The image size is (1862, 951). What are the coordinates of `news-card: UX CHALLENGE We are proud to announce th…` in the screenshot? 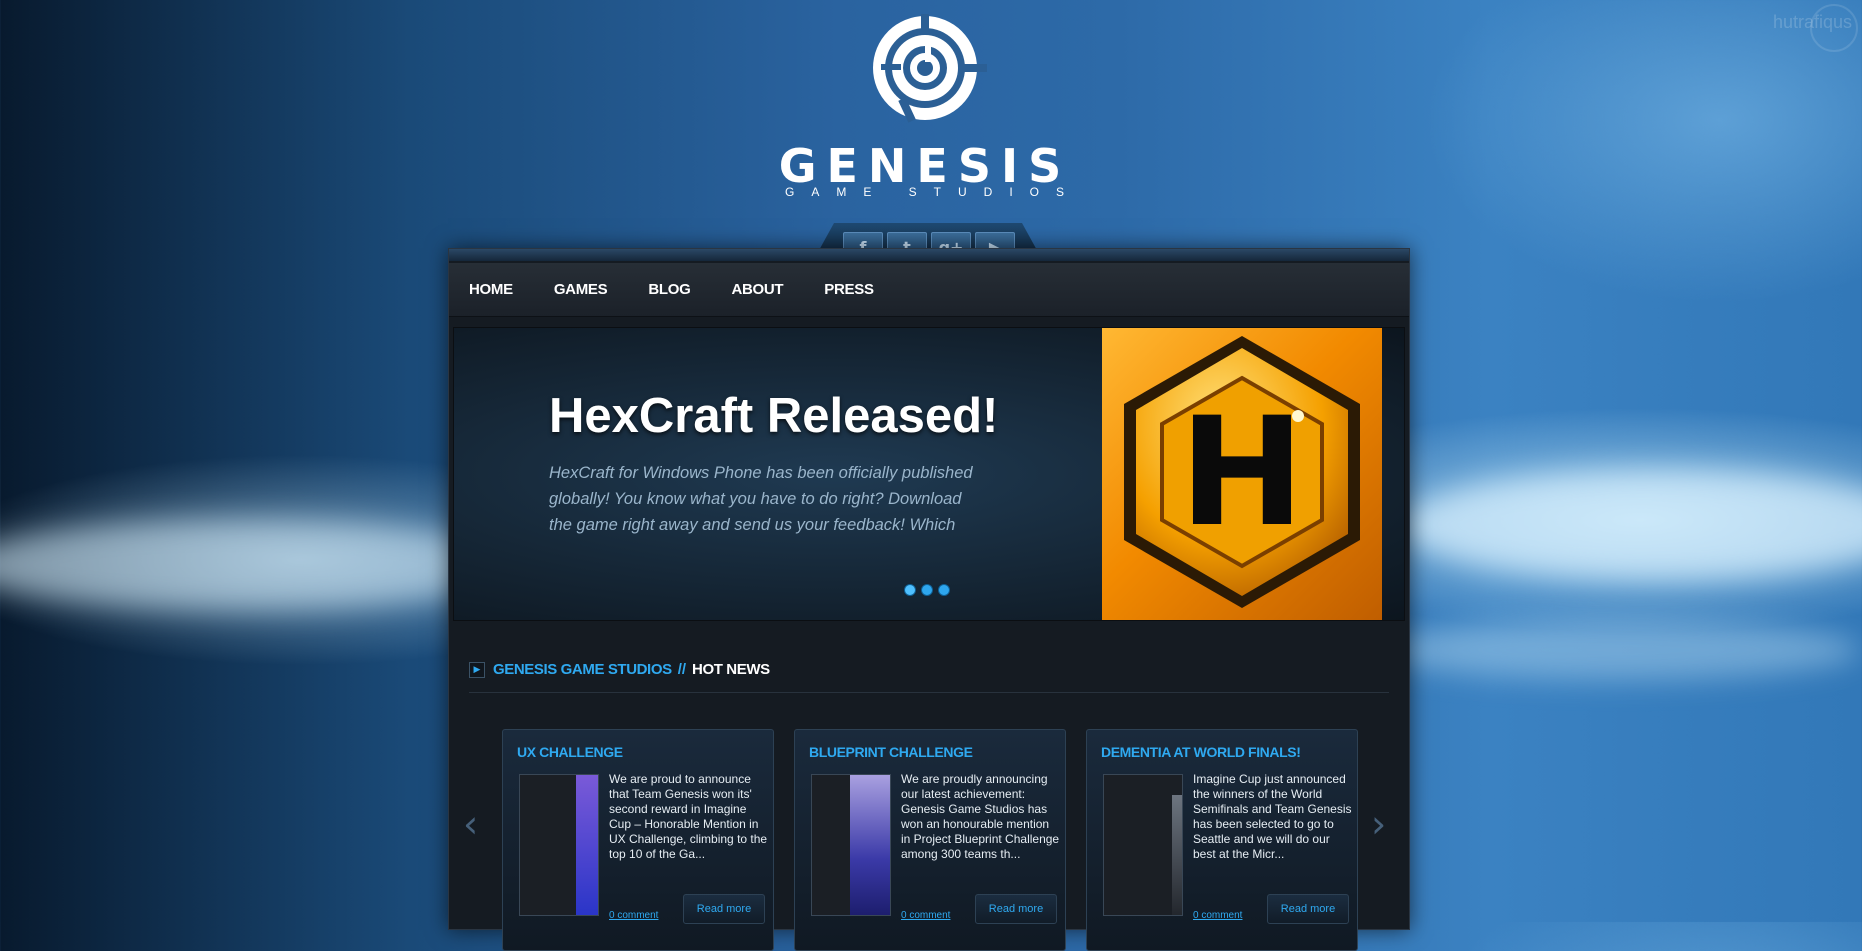 It's located at (638, 840).